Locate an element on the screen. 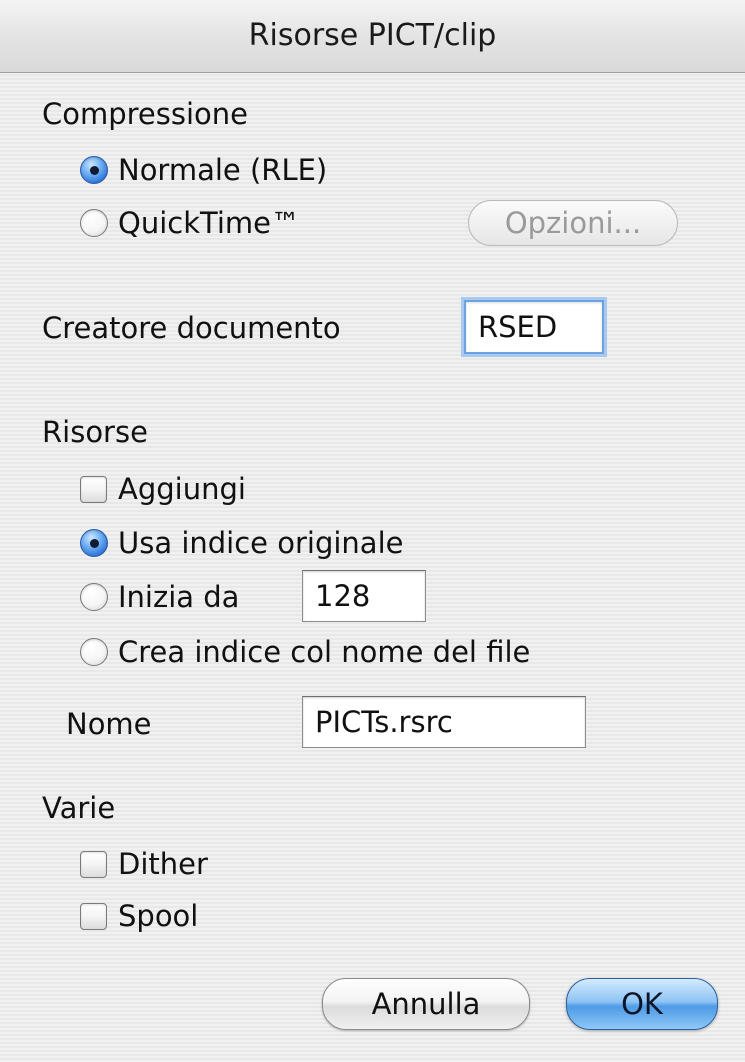 This screenshot has width=745, height=1062. use-original-index-label: Usa indice originale is located at coordinates (260, 543).